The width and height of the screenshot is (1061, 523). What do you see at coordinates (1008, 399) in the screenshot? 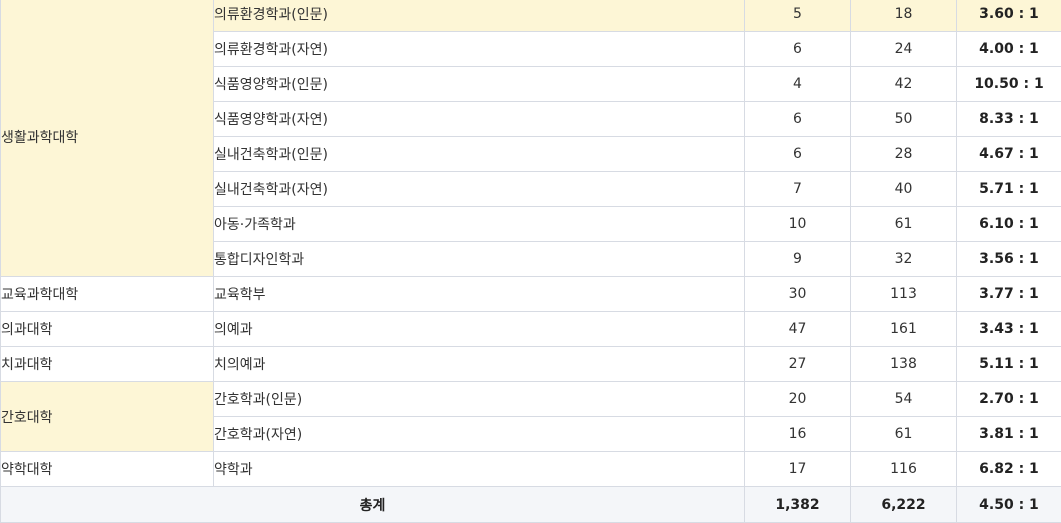
I see `competition-ratio-cell: 2.70 : 1` at bounding box center [1008, 399].